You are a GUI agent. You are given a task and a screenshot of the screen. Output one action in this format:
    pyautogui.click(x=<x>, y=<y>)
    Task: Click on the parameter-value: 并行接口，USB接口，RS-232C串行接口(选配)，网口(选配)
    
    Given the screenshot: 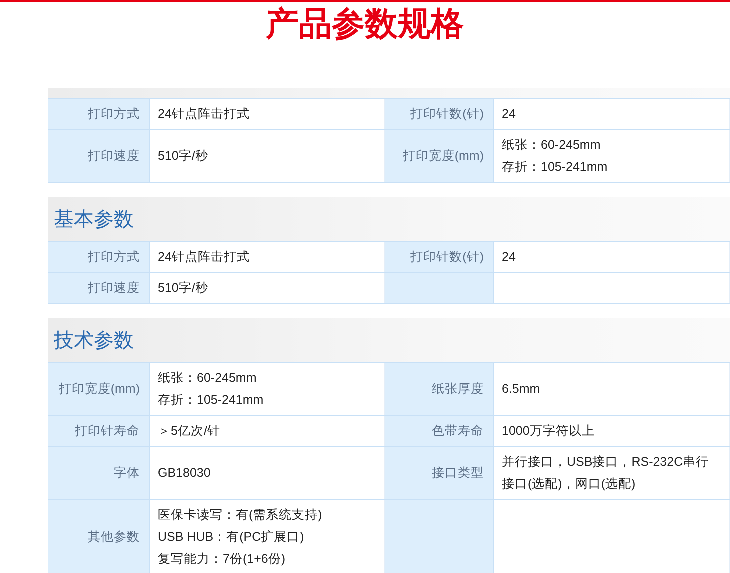 What is the action you would take?
    pyautogui.click(x=612, y=473)
    